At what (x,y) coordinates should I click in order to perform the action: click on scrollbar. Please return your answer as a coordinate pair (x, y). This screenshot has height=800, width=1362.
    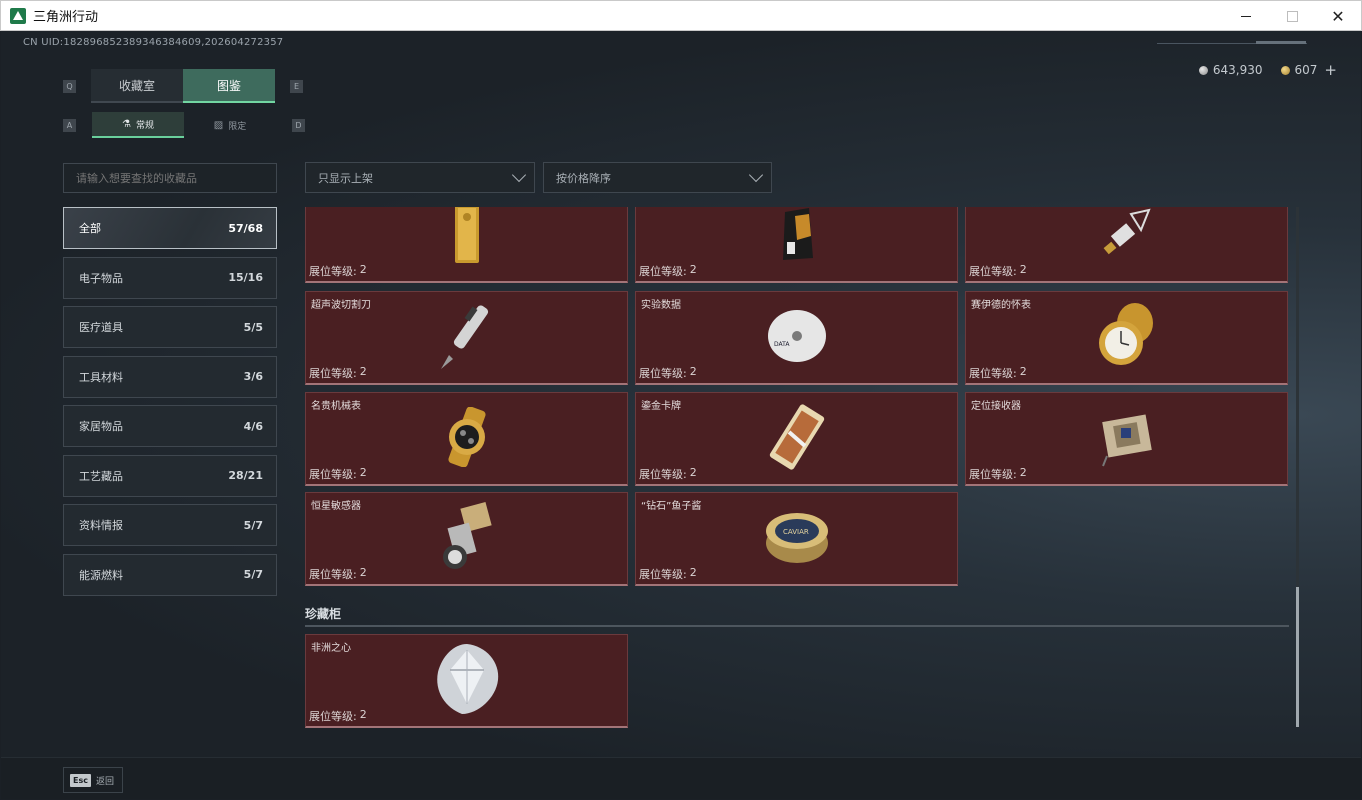
    Looking at the image, I should click on (1297, 467).